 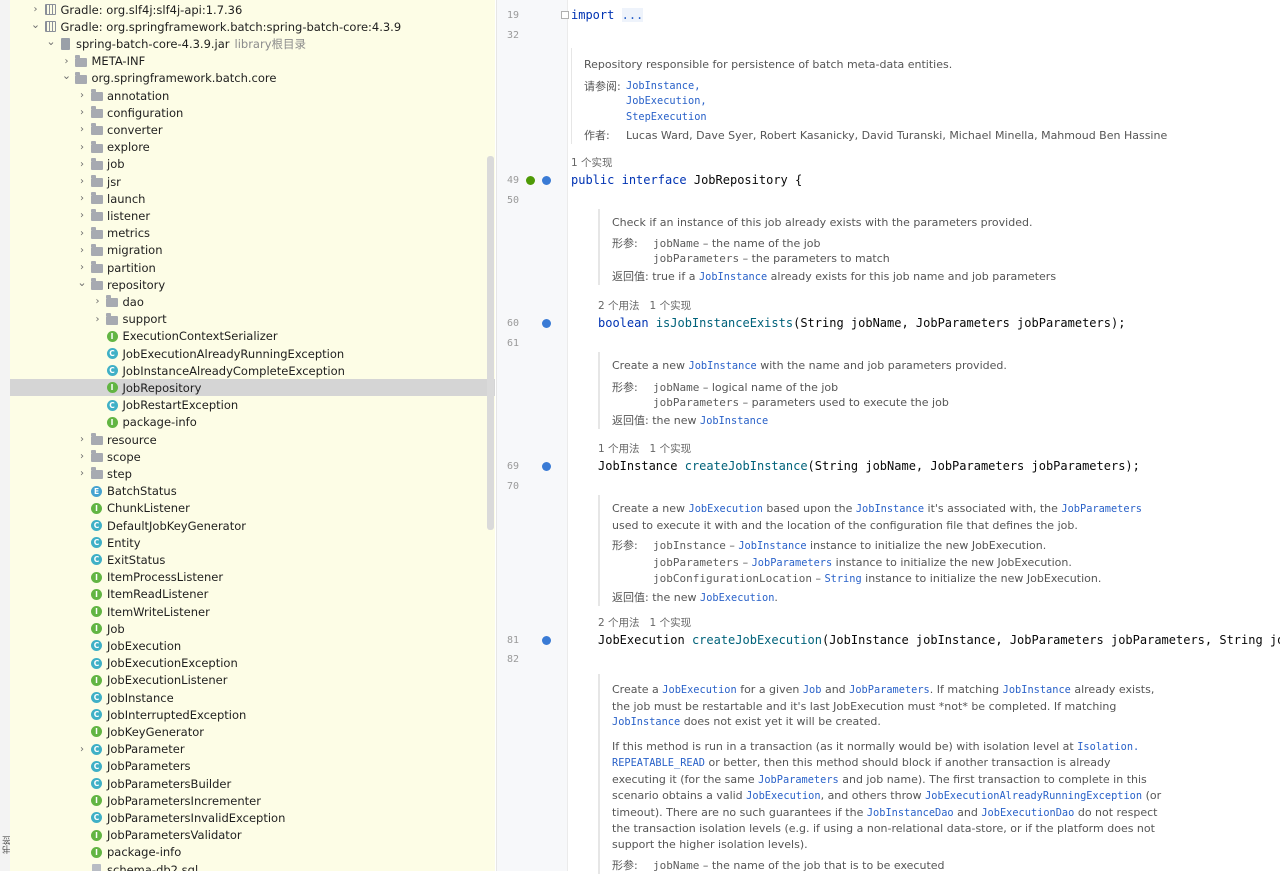 What do you see at coordinates (252, 817) in the screenshot?
I see `tree-item: C JobParametersInvalidException` at bounding box center [252, 817].